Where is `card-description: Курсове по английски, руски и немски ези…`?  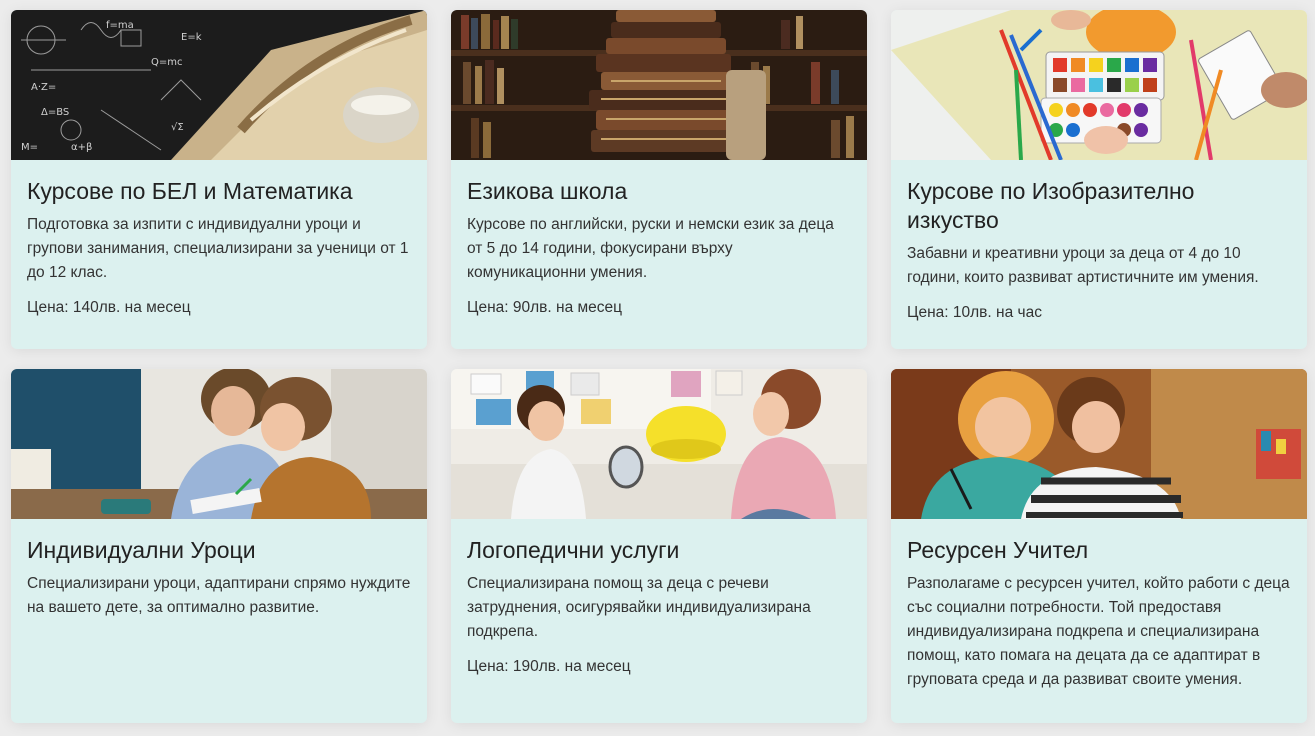 card-description: Курсове по английски, руски и немски ези… is located at coordinates (650, 248).